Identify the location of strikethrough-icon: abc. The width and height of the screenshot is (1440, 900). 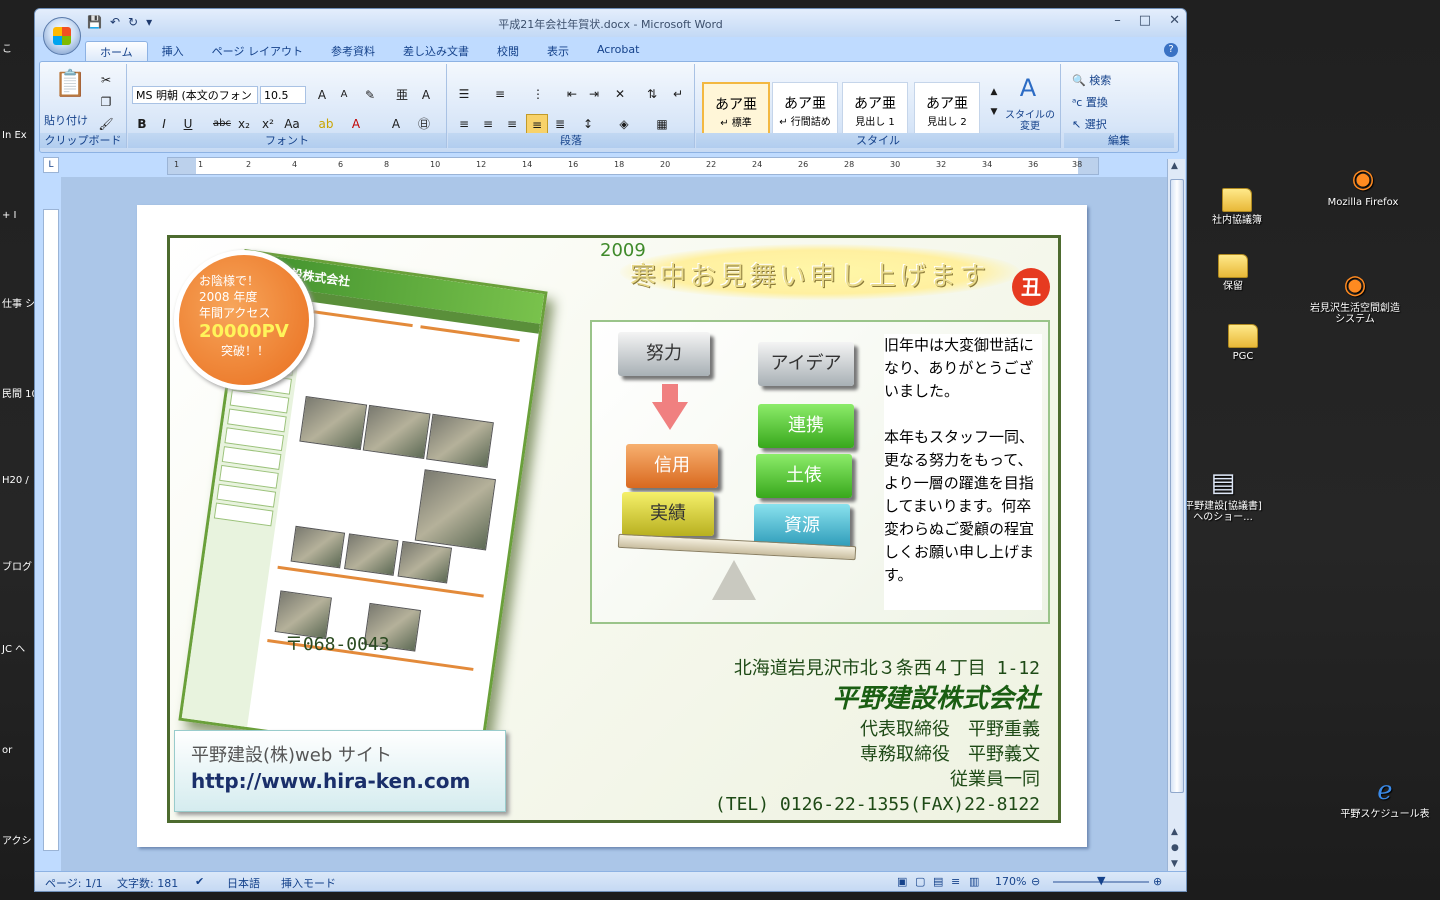
(222, 124).